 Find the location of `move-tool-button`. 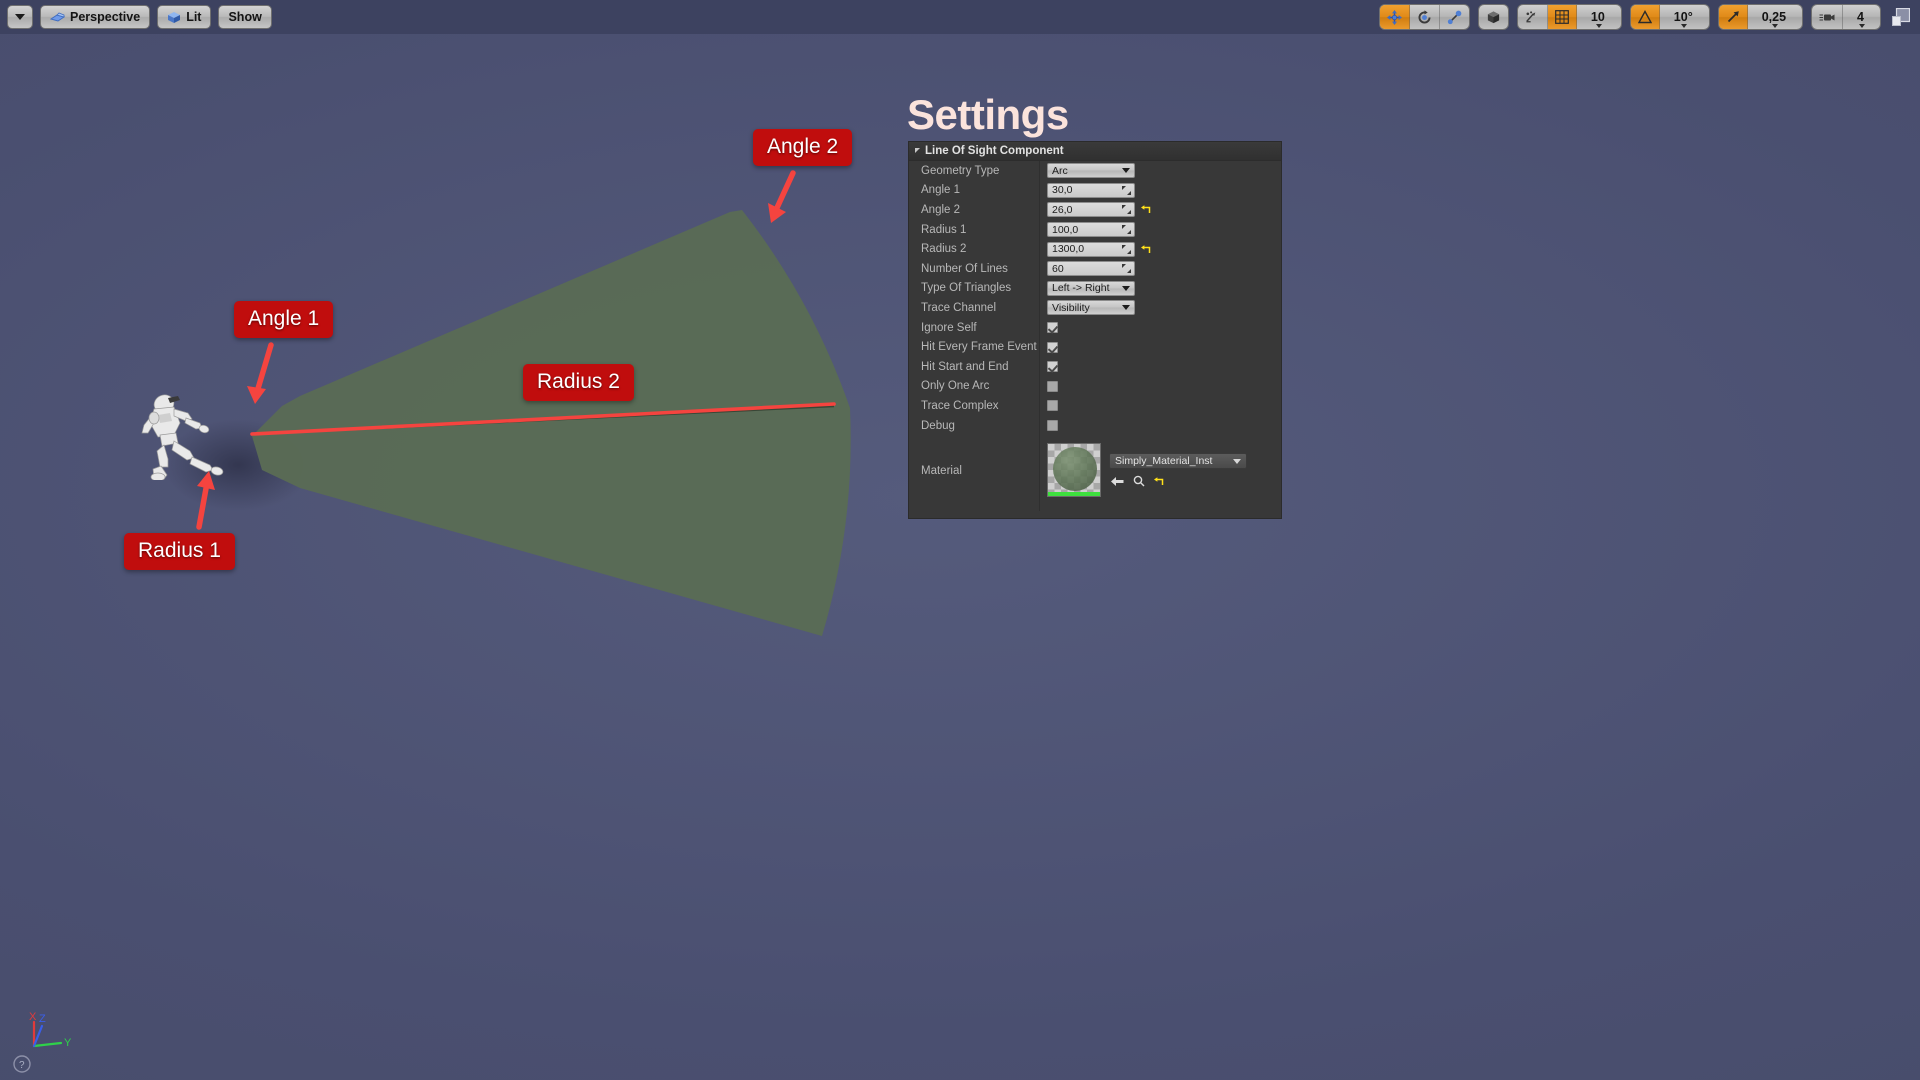

move-tool-button is located at coordinates (1394, 17).